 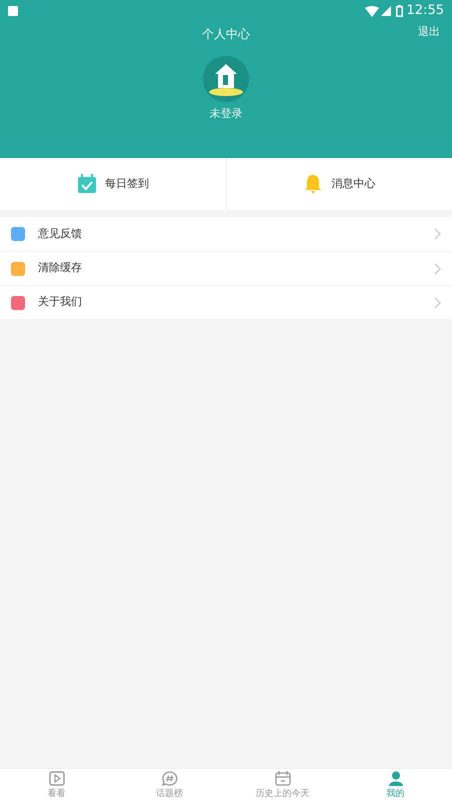 I want to click on tab: 看看, so click(x=56, y=786).